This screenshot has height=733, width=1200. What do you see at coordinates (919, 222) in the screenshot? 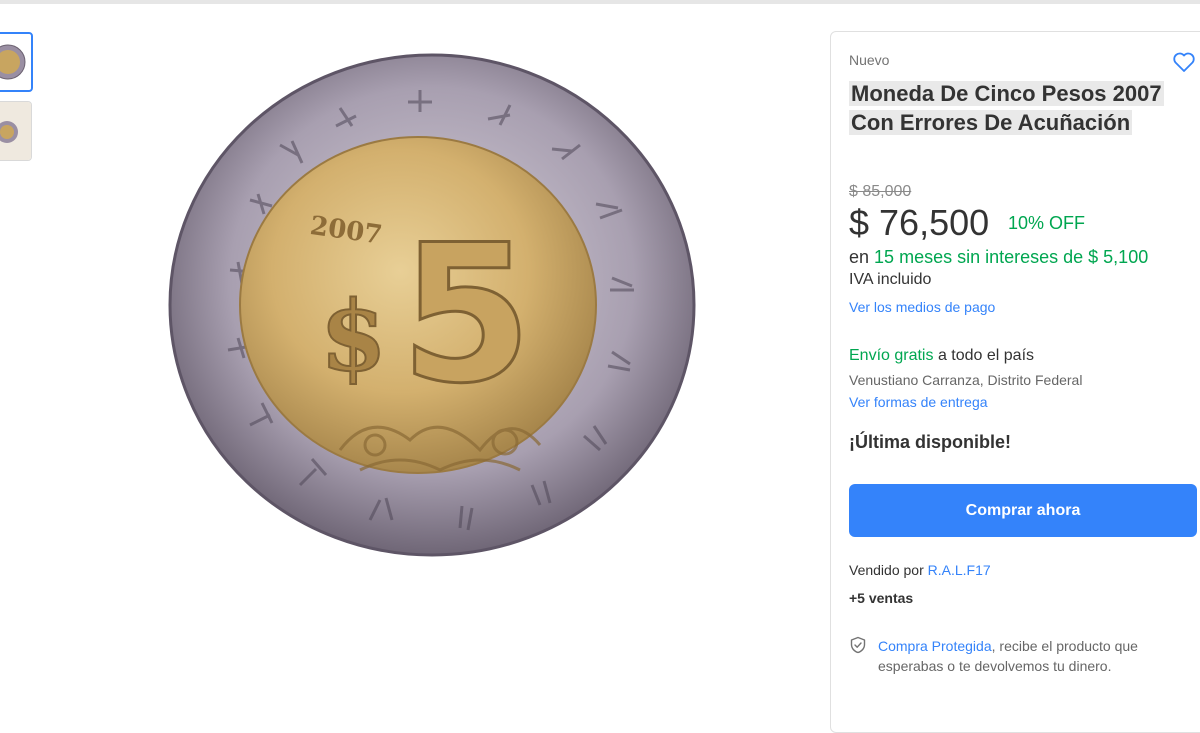
I see `current-price: $ 76,500` at bounding box center [919, 222].